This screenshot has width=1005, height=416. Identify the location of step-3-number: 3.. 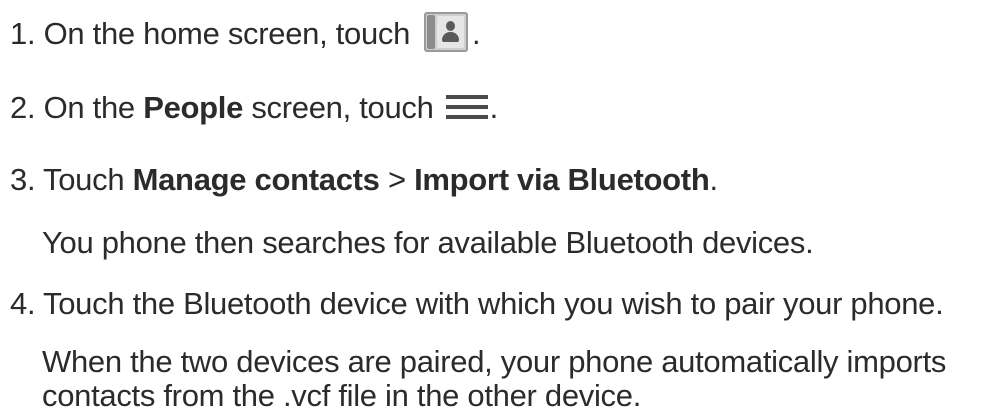
(23, 179).